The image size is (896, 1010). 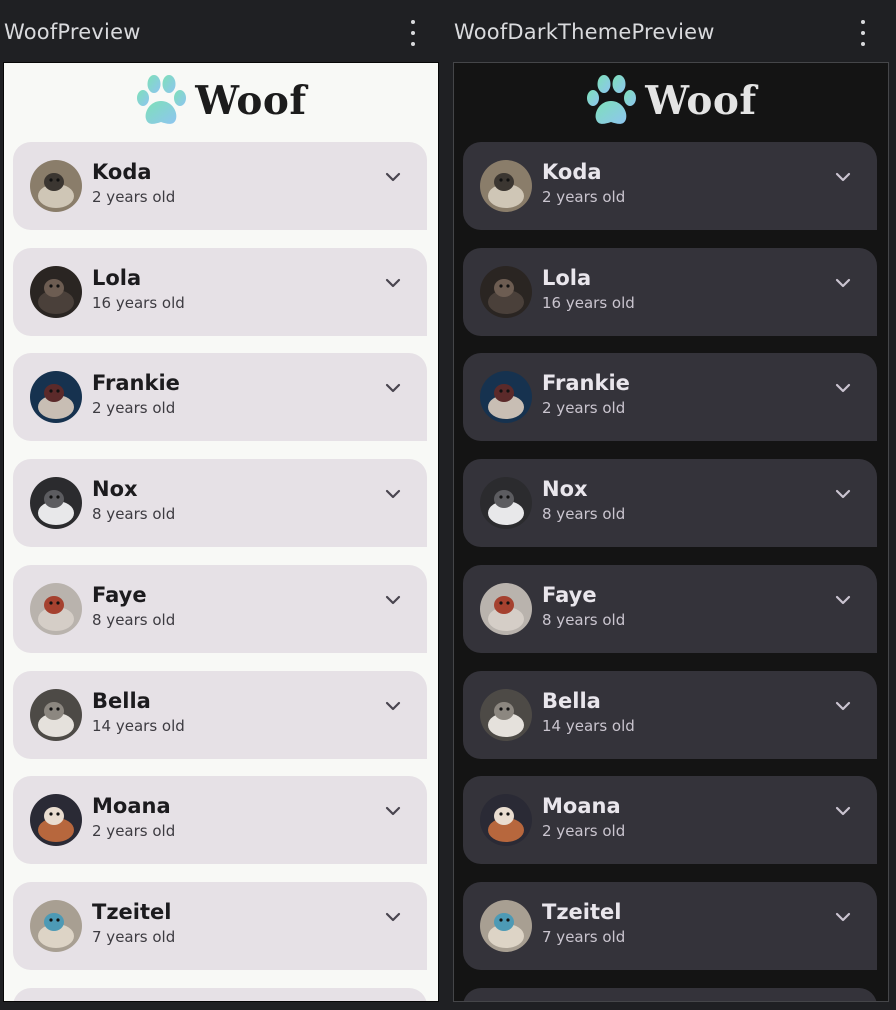 I want to click on preview-header: WoofDarkThemePreview, so click(x=671, y=31).